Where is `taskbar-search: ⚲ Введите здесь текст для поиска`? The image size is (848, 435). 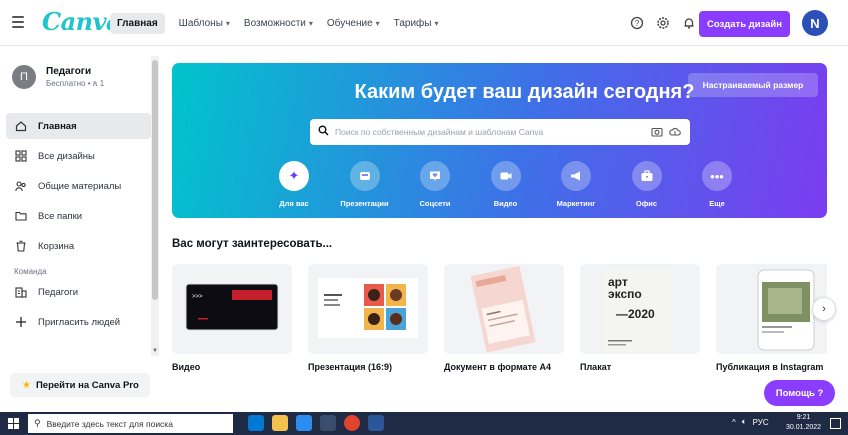
taskbar-search: ⚲ Введите здесь текст для поиска is located at coordinates (130, 423).